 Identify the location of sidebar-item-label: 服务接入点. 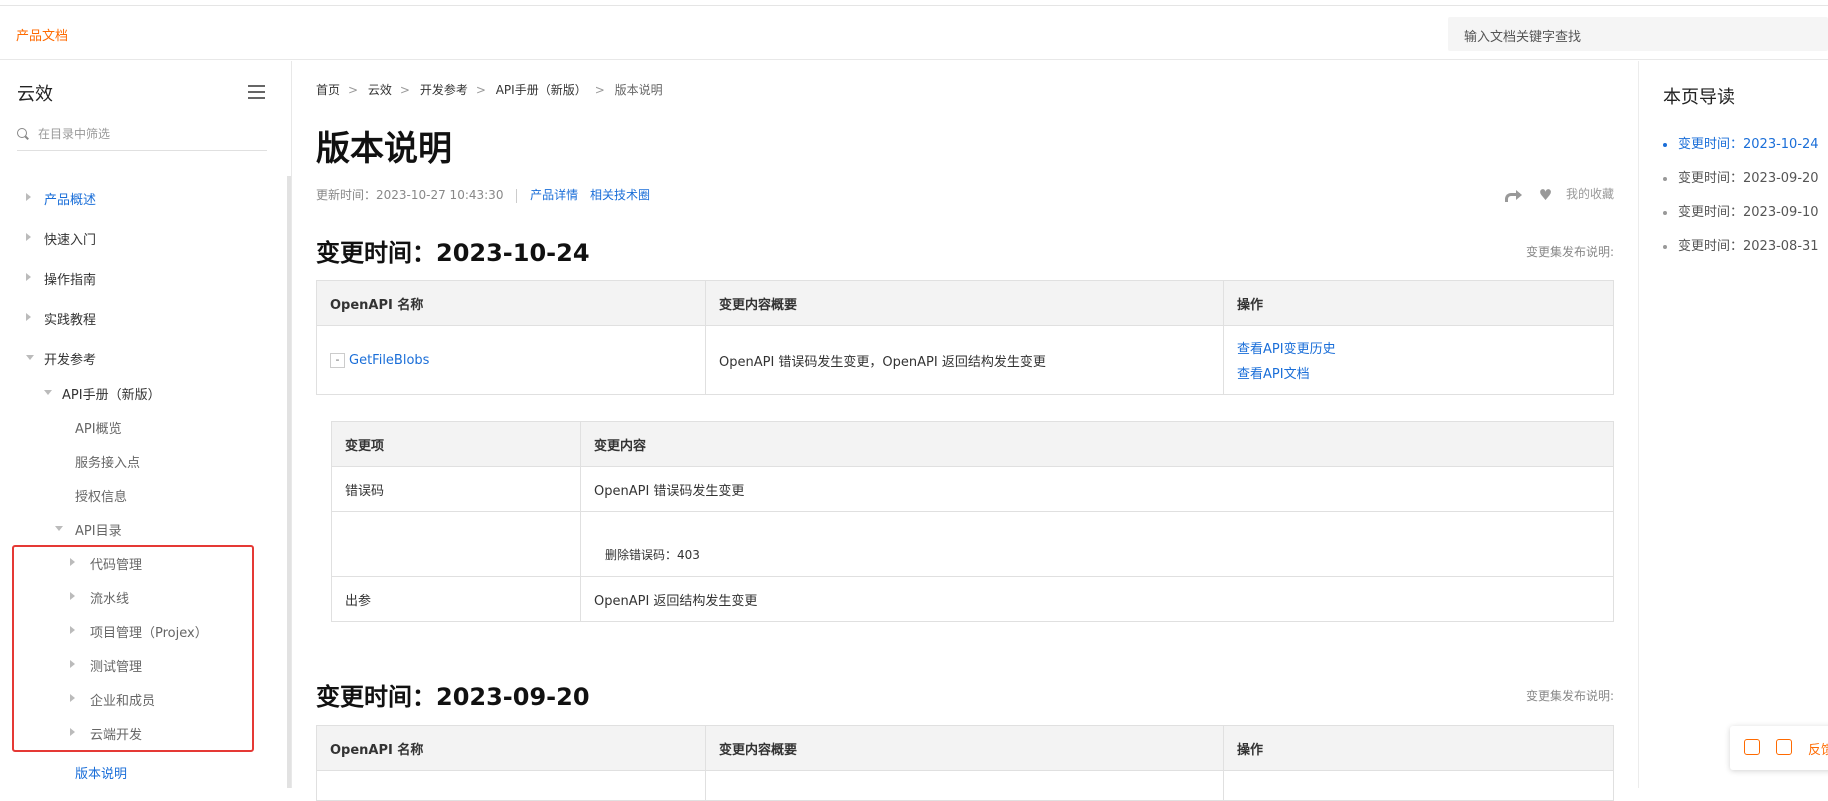
(108, 463).